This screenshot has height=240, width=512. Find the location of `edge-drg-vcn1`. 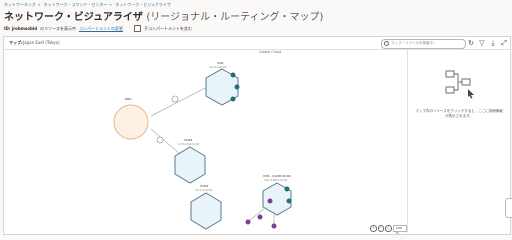

edge-drg-vcn1 is located at coordinates (180, 101).